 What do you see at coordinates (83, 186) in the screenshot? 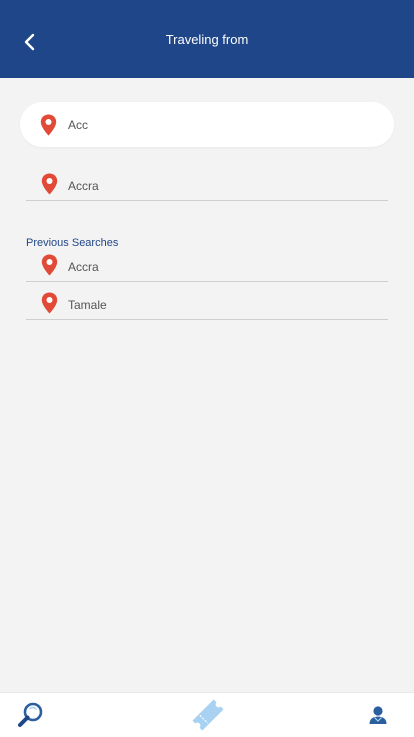
I see `suggestion-label: Accra` at bounding box center [83, 186].